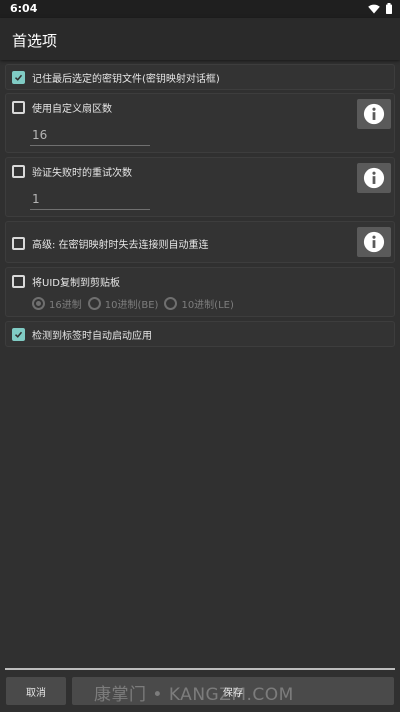 This screenshot has height=712, width=400. Describe the element at coordinates (200, 292) in the screenshot. I see `pref-copy-uid: 将UID复制到剪贴板 16进制 10进制(BE) 10进制(LE)` at that location.